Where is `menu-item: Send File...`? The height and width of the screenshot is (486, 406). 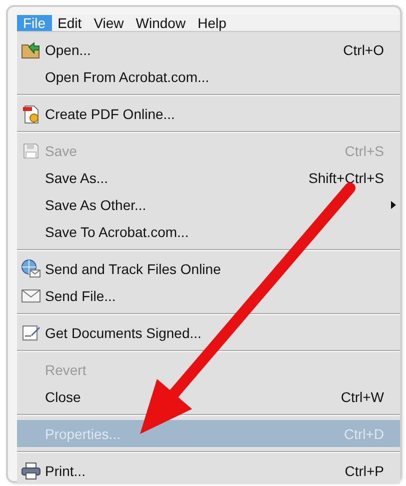
menu-item: Send File... is located at coordinates (208, 295).